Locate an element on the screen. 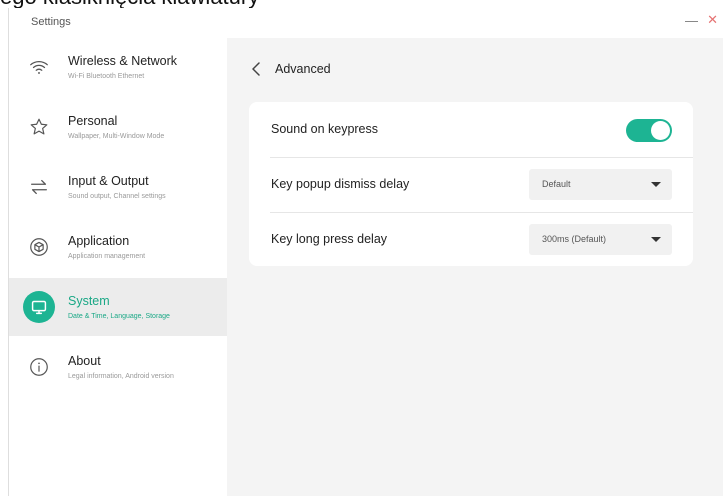 The width and height of the screenshot is (723, 496). wifi-icon is located at coordinates (39, 67).